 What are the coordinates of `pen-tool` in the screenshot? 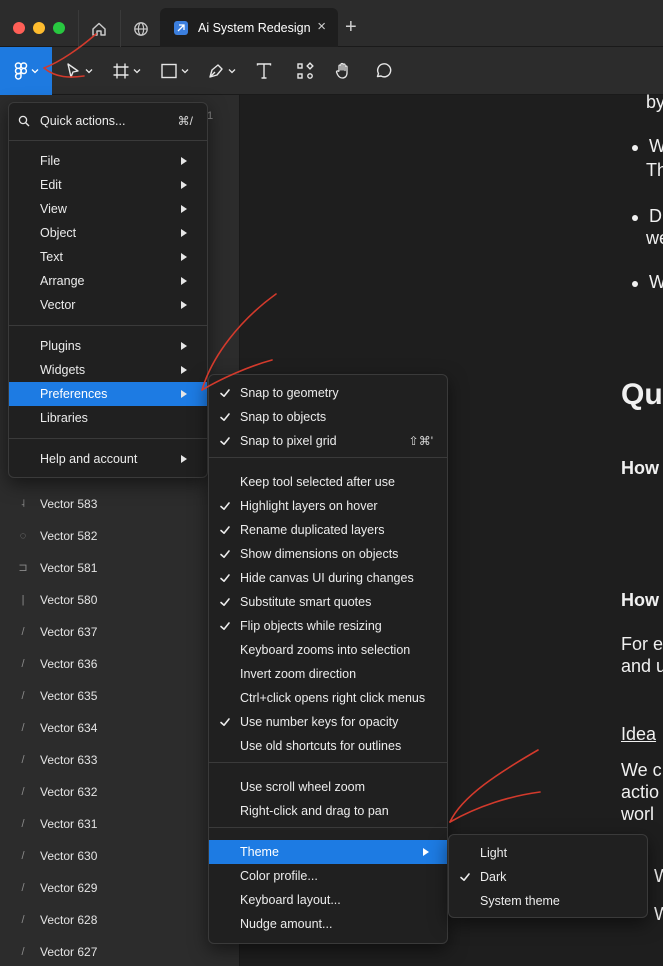 It's located at (221, 71).